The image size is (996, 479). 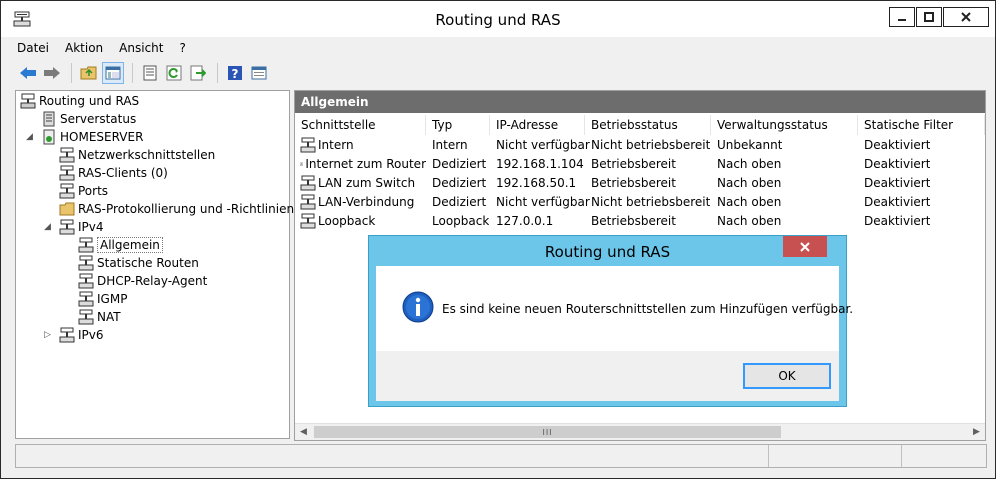 What do you see at coordinates (303, 432) in the screenshot?
I see `scroll-left-icon: ◀` at bounding box center [303, 432].